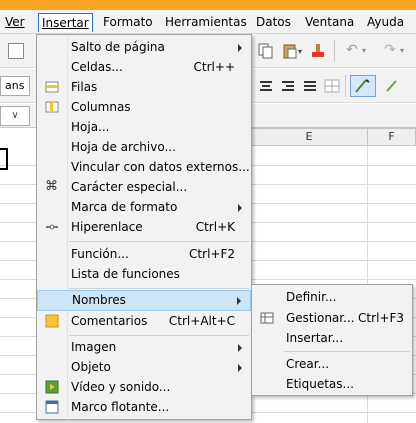 The height and width of the screenshot is (423, 416). I want to click on menu-item-salto-de-pagina: Salto de página, so click(144, 47).